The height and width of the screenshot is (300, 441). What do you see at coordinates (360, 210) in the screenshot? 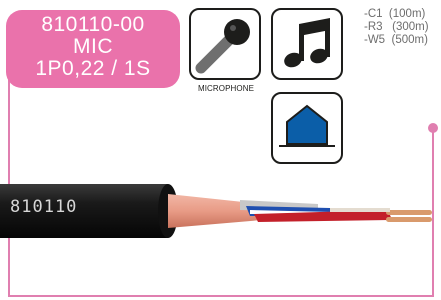
I see `conductor-insulation` at bounding box center [360, 210].